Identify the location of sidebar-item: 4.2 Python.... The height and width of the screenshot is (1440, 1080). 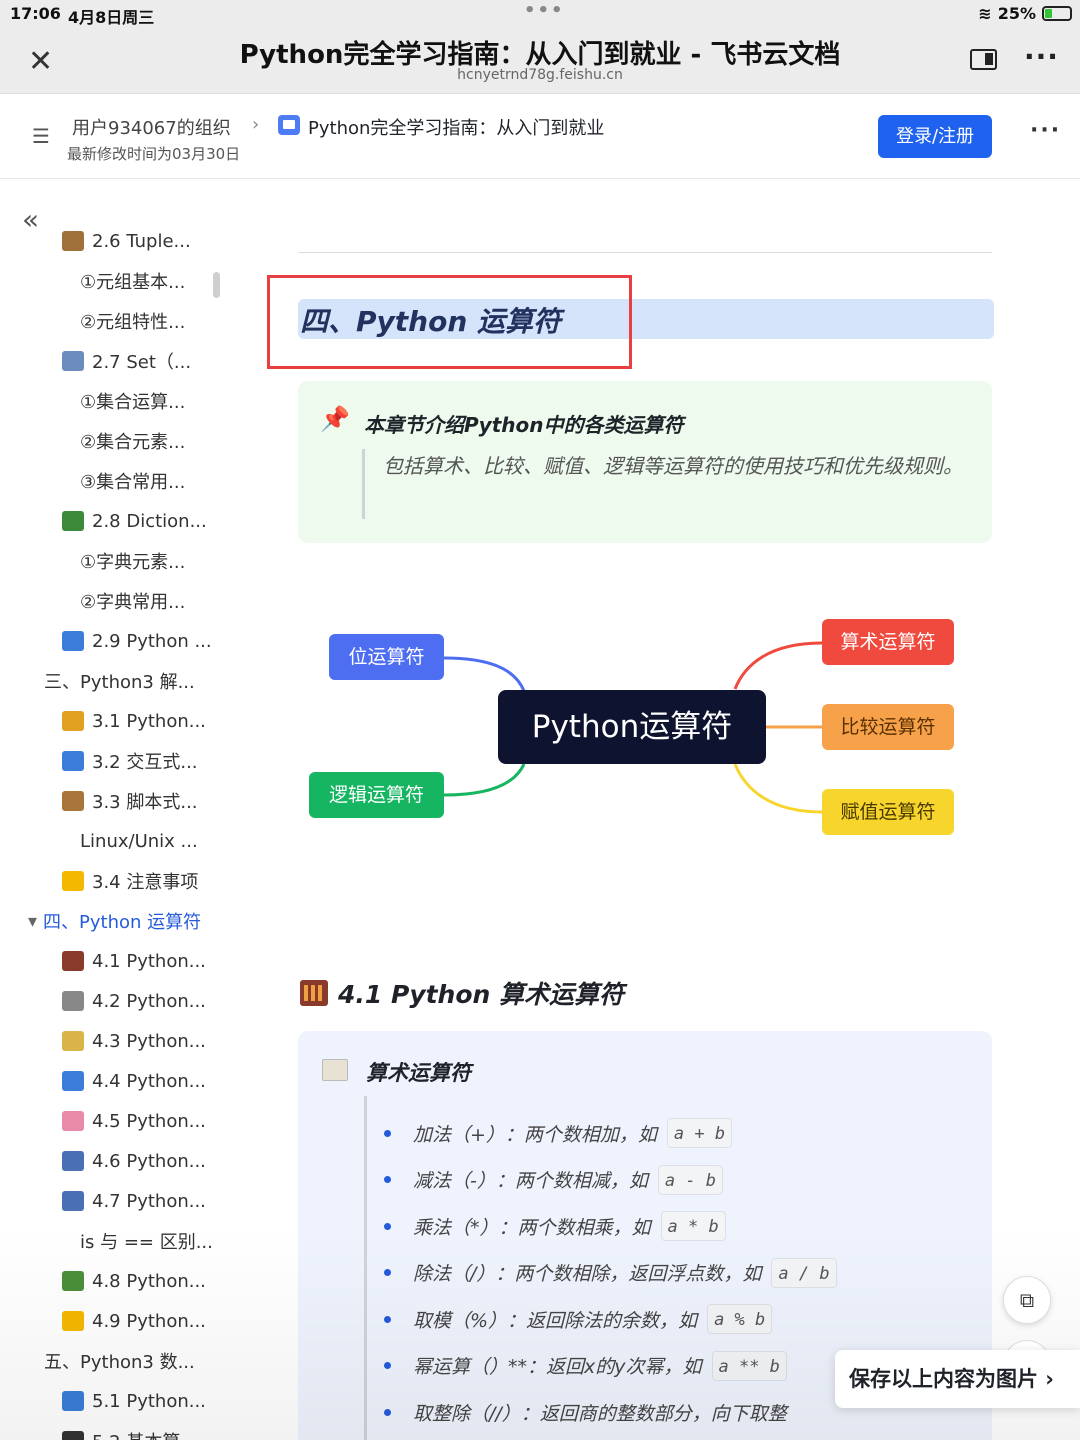
(134, 1001).